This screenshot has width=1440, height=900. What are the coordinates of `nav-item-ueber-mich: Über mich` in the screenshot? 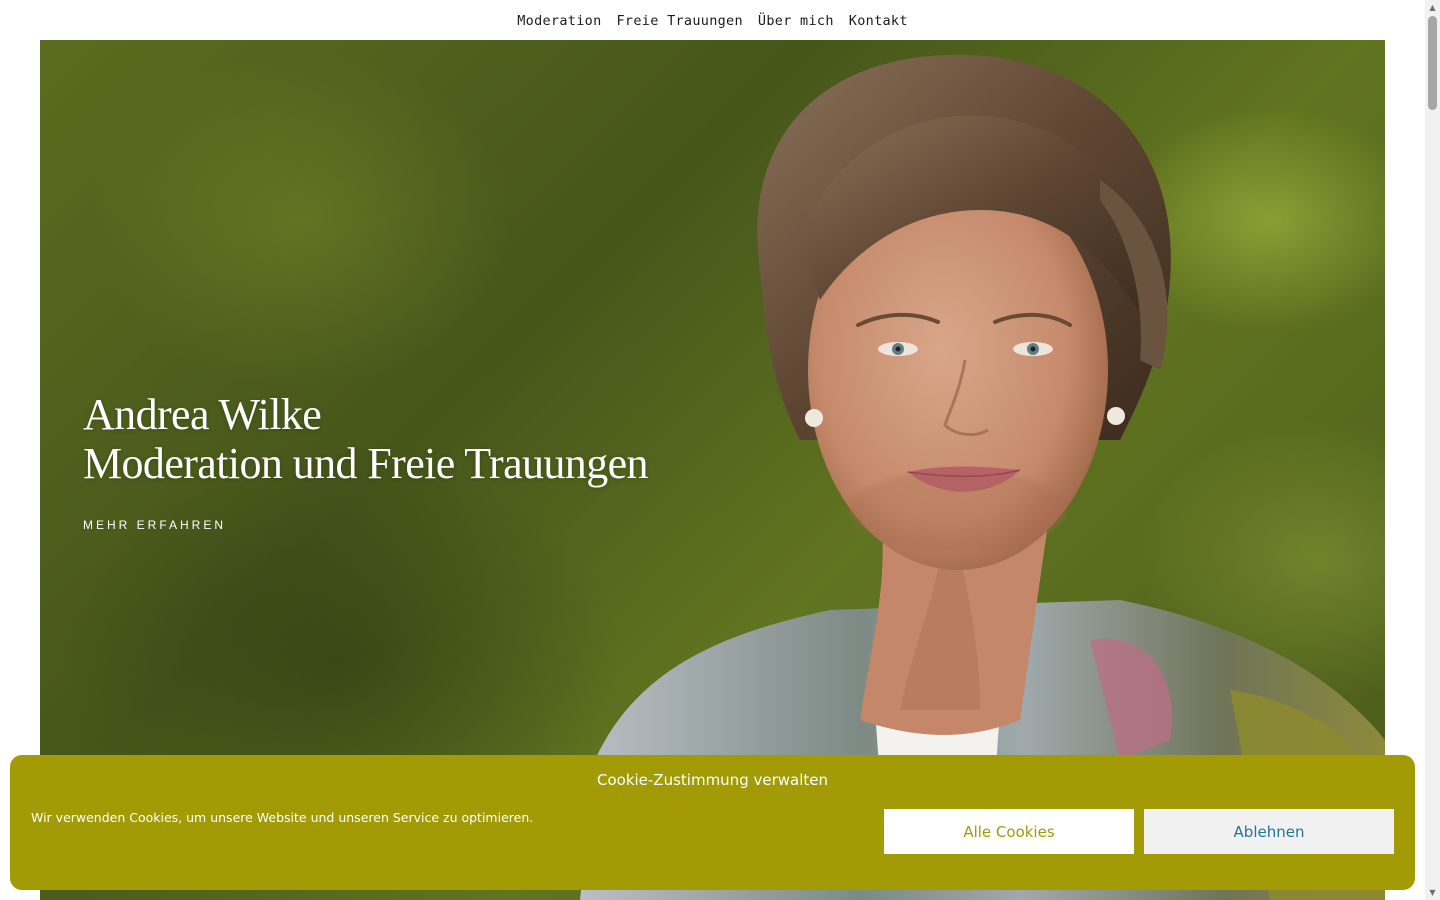 It's located at (796, 20).